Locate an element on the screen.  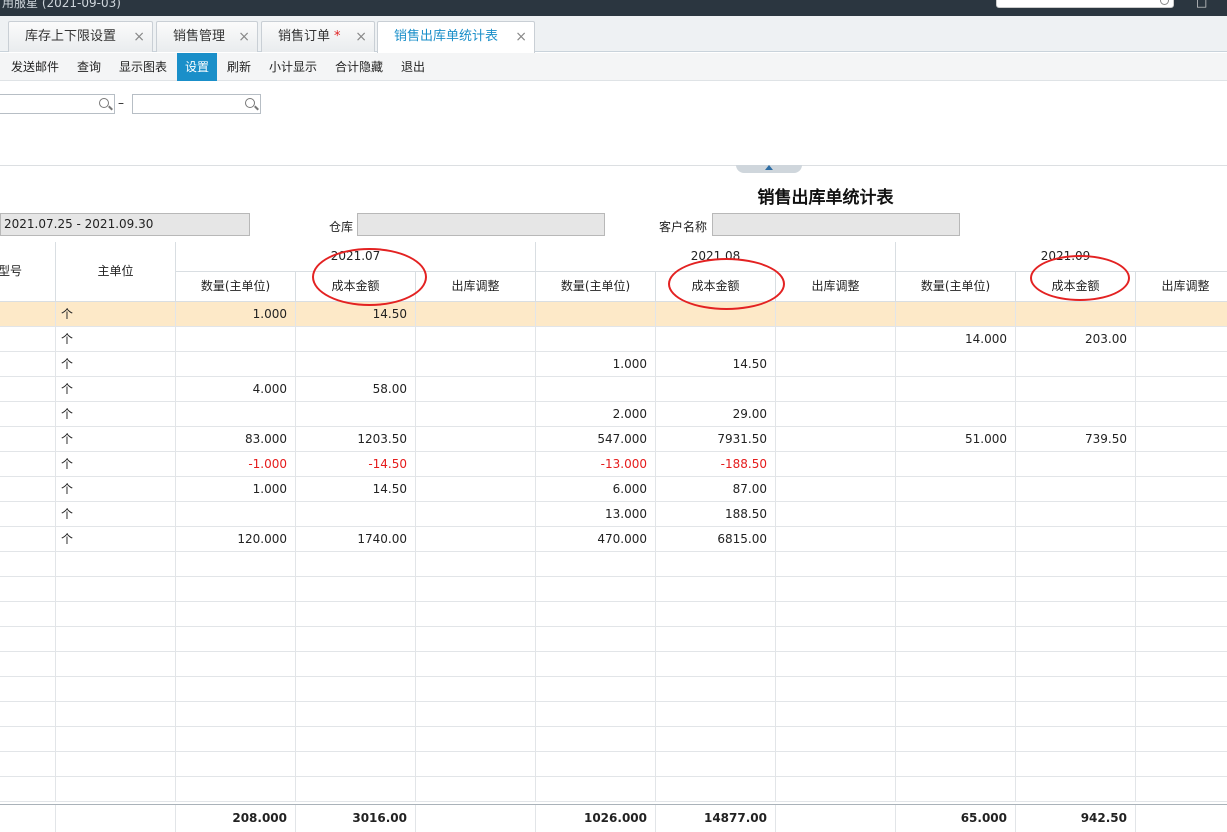
show-chart-button: 显示图表 is located at coordinates (143, 67).